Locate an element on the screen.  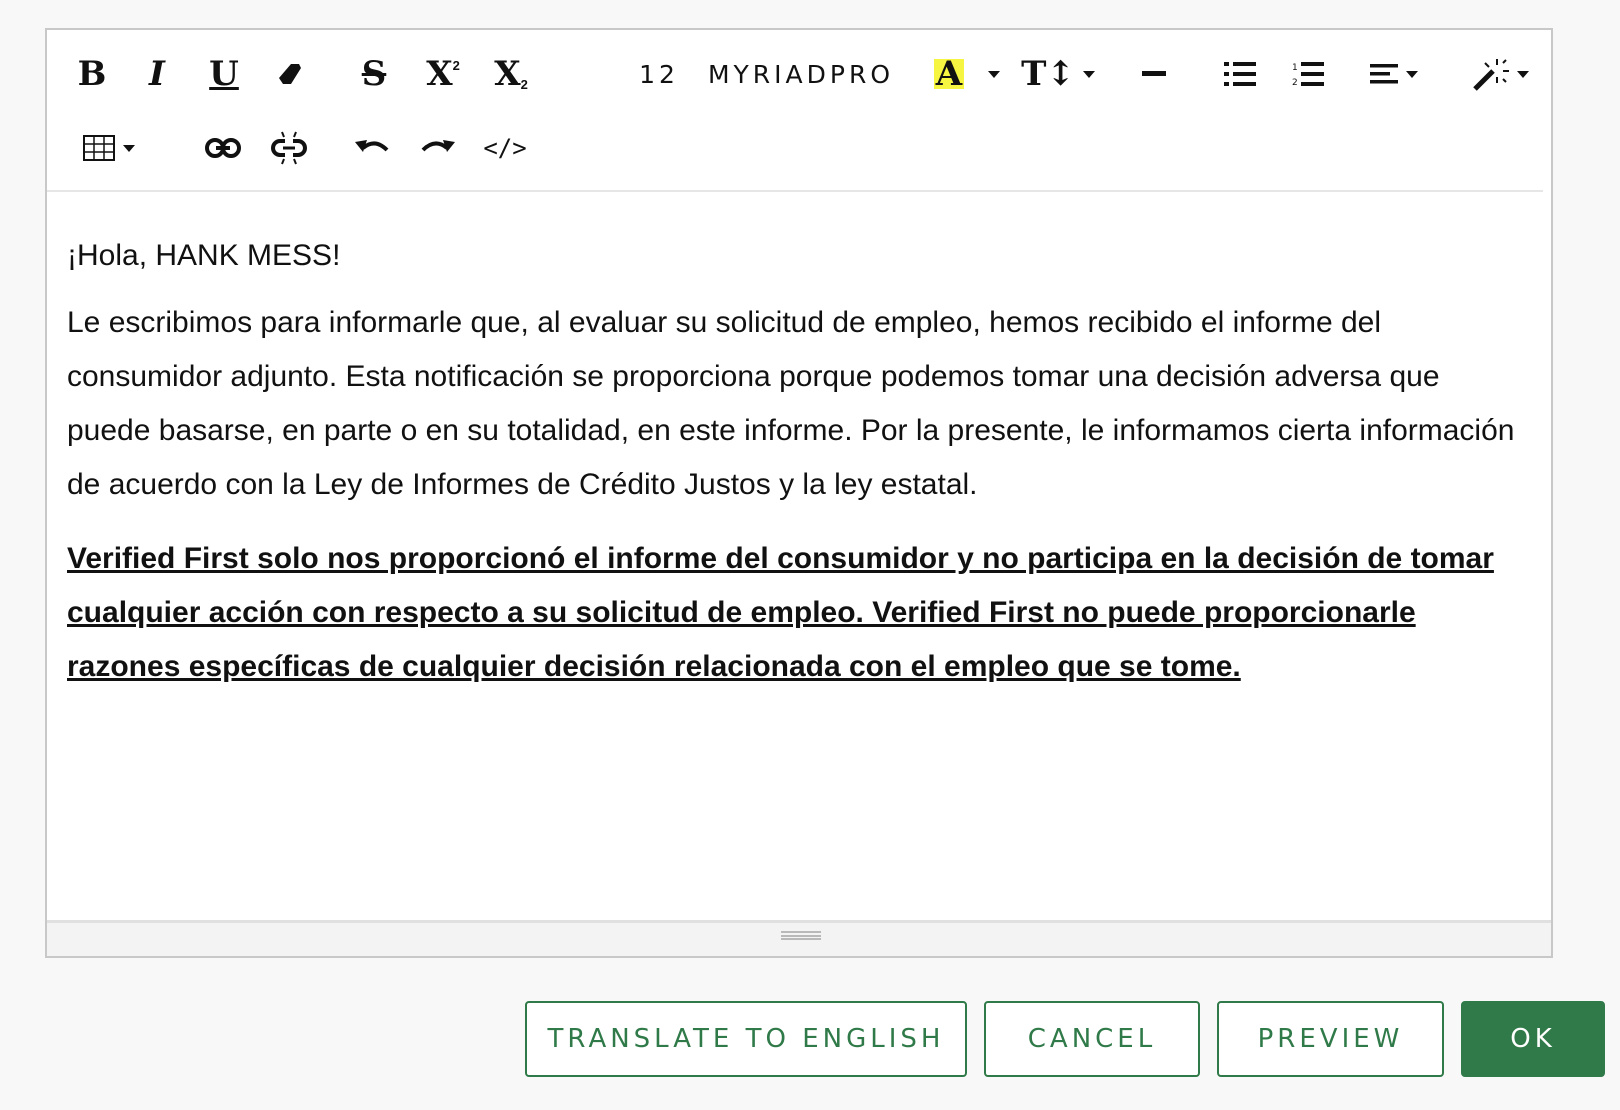
horizontal-rule-icon is located at coordinates (1154, 74).